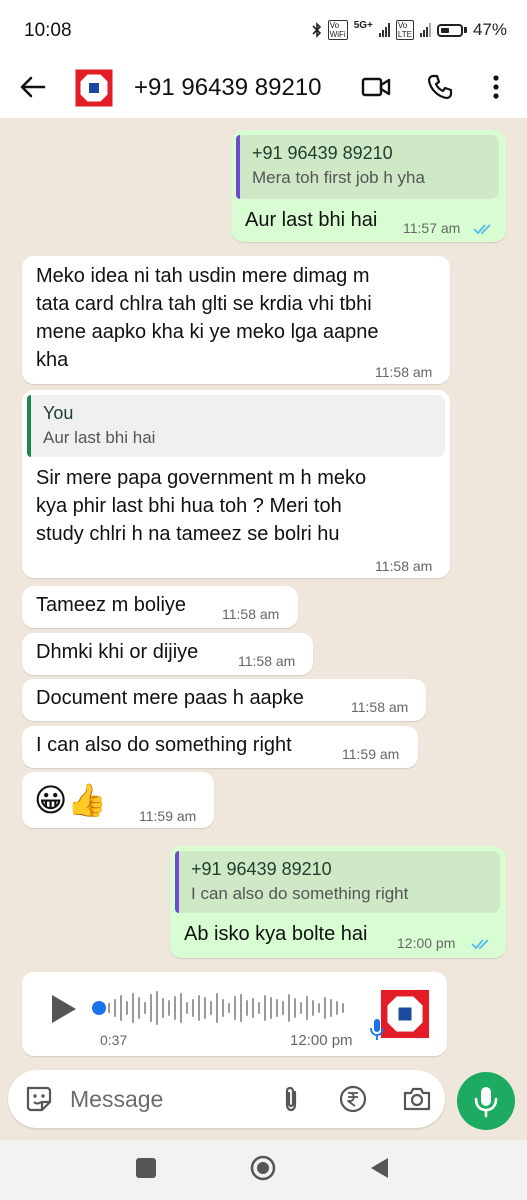  I want to click on message-bubble-incoming: I can also do something right 11:59 am, so click(220, 747).